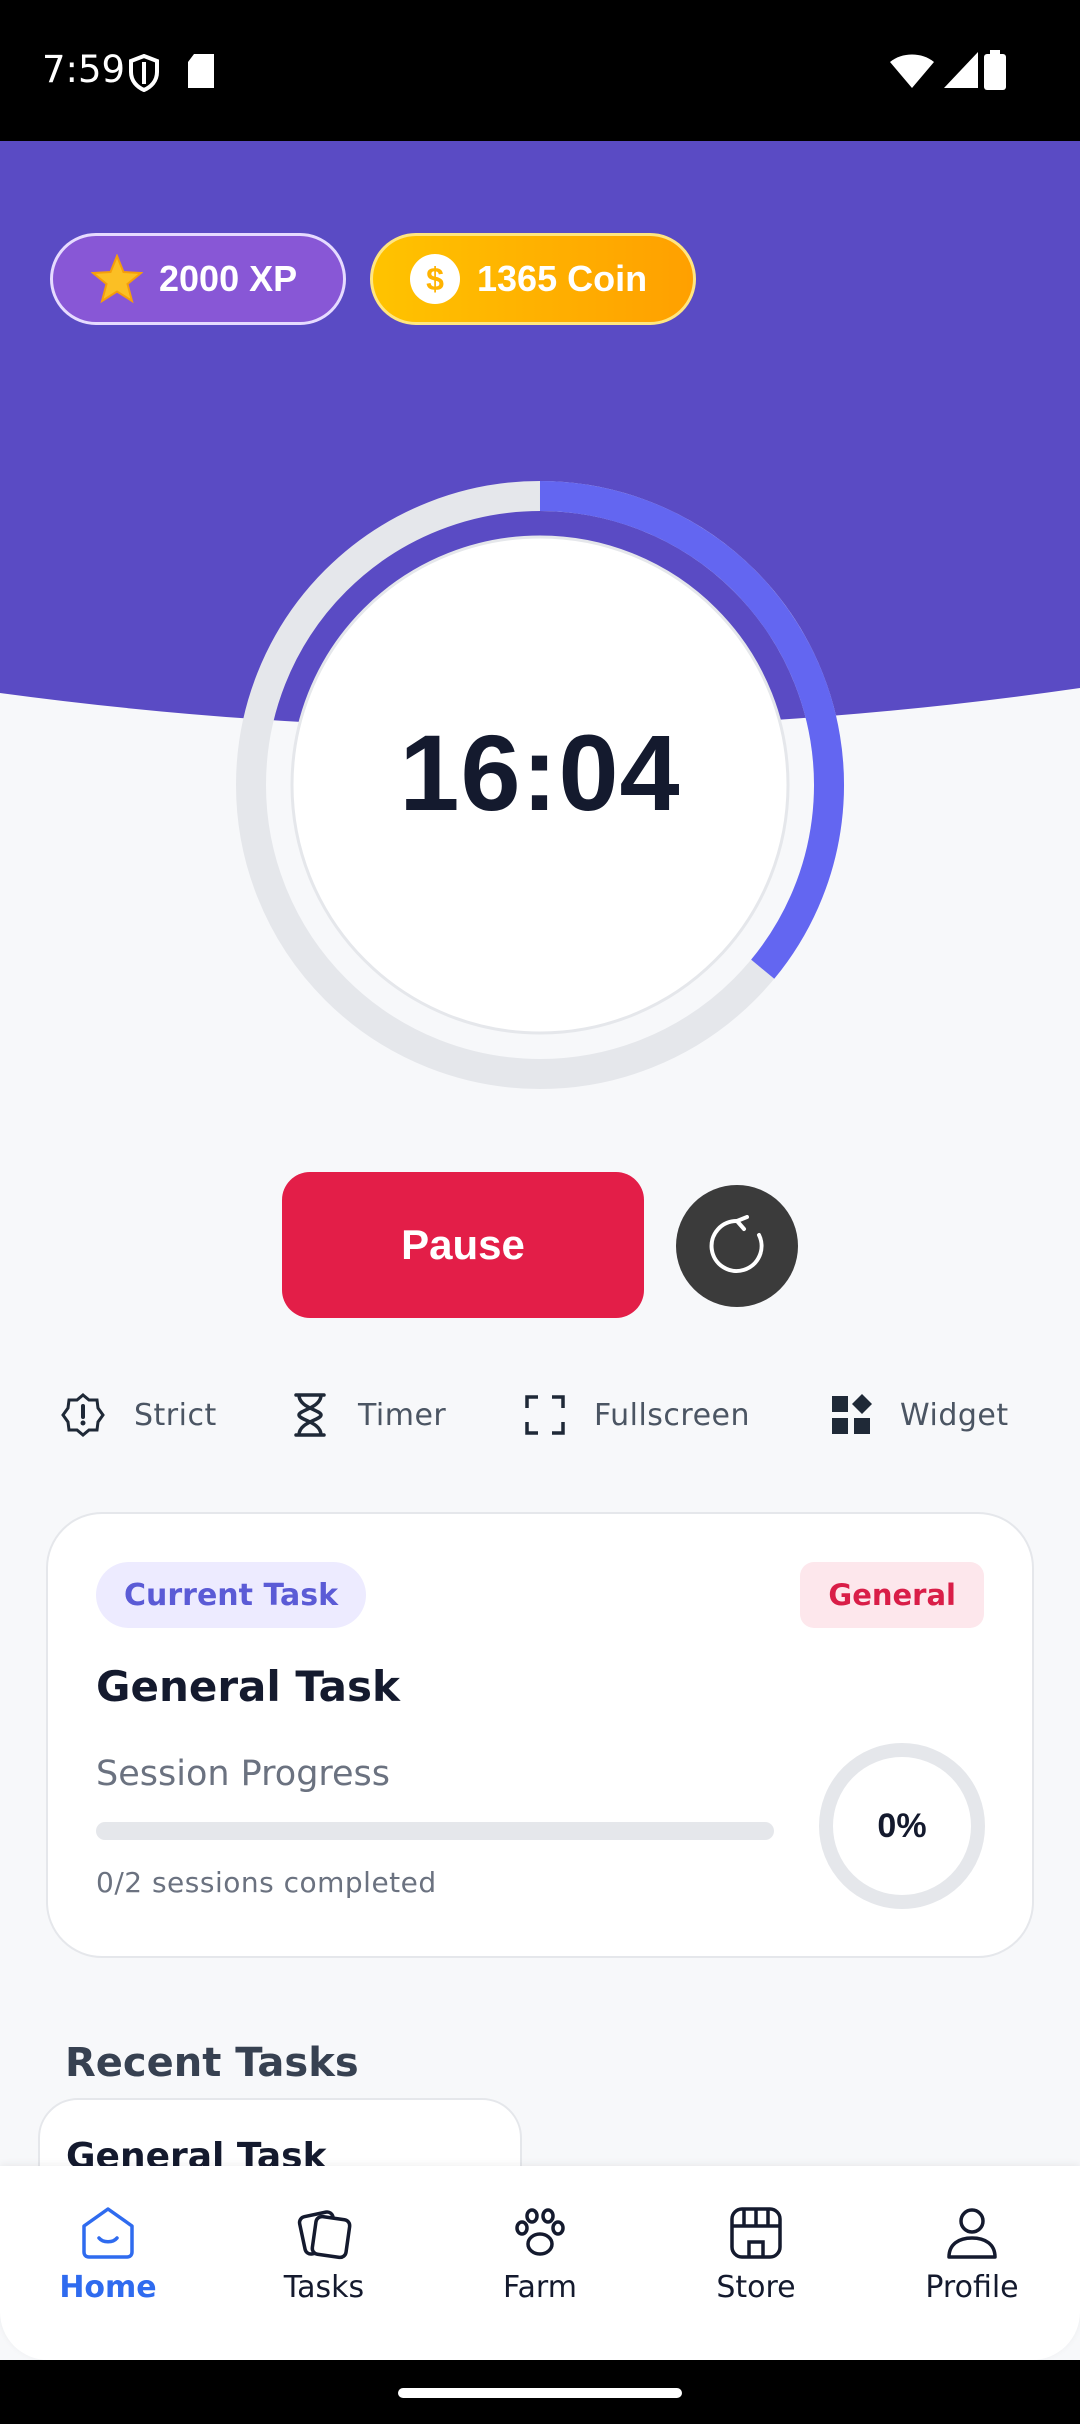 The image size is (1080, 2424). What do you see at coordinates (266, 1882) in the screenshot?
I see `sessions-completed-text: 0/2 sessions completed` at bounding box center [266, 1882].